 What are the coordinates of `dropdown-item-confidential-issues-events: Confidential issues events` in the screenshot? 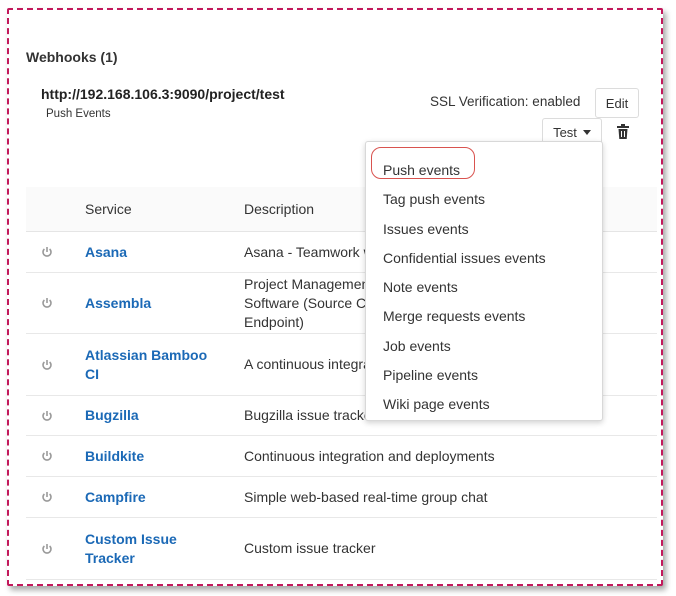 It's located at (484, 258).